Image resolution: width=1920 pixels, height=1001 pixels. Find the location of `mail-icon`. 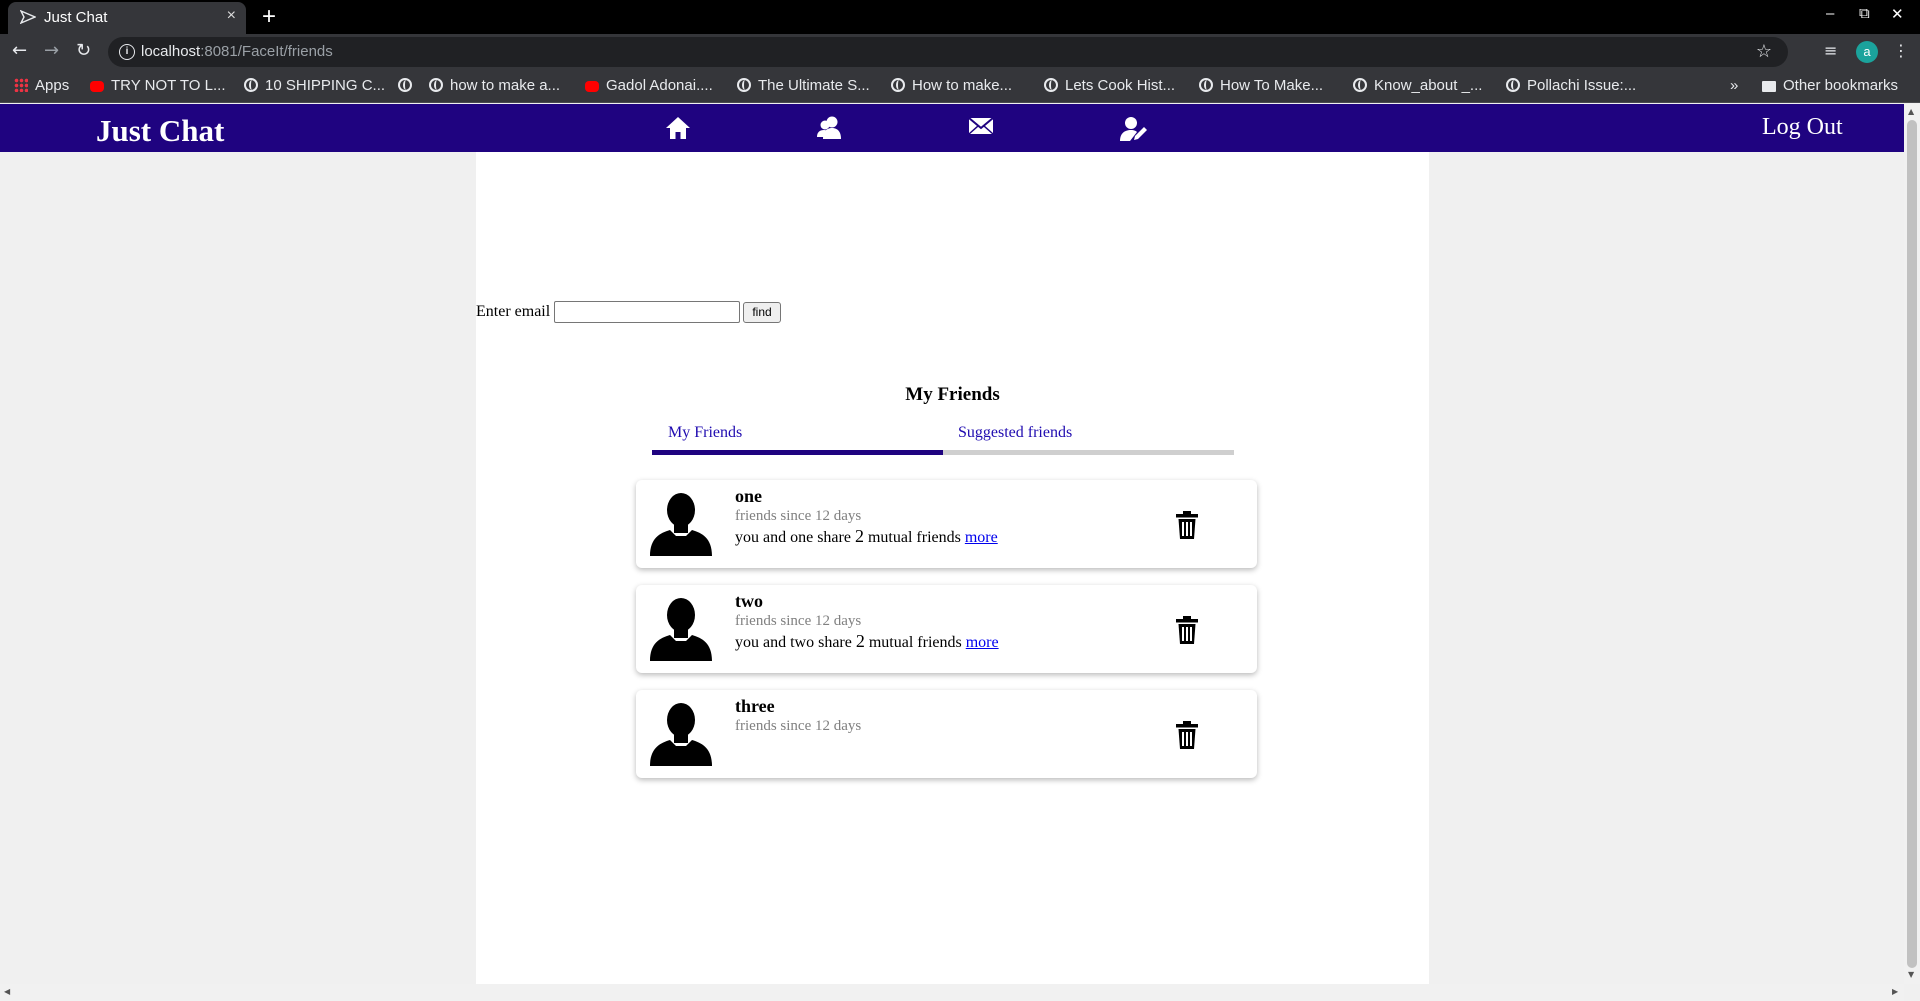

mail-icon is located at coordinates (981, 128).